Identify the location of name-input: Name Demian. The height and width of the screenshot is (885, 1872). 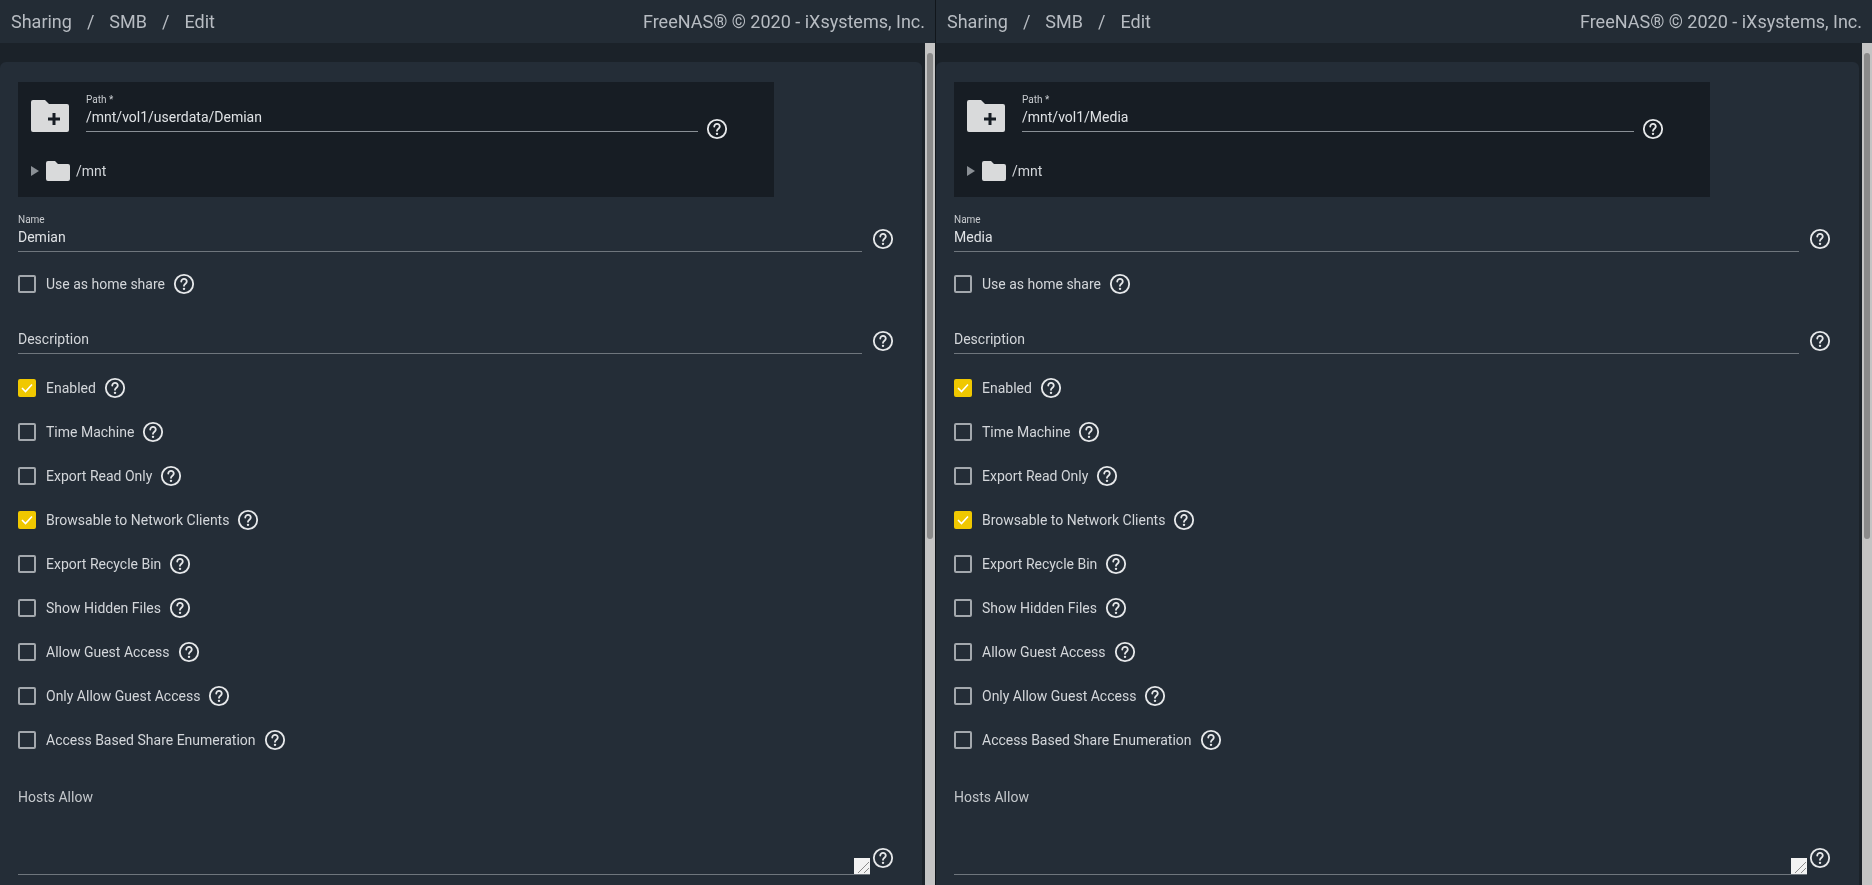
(440, 233).